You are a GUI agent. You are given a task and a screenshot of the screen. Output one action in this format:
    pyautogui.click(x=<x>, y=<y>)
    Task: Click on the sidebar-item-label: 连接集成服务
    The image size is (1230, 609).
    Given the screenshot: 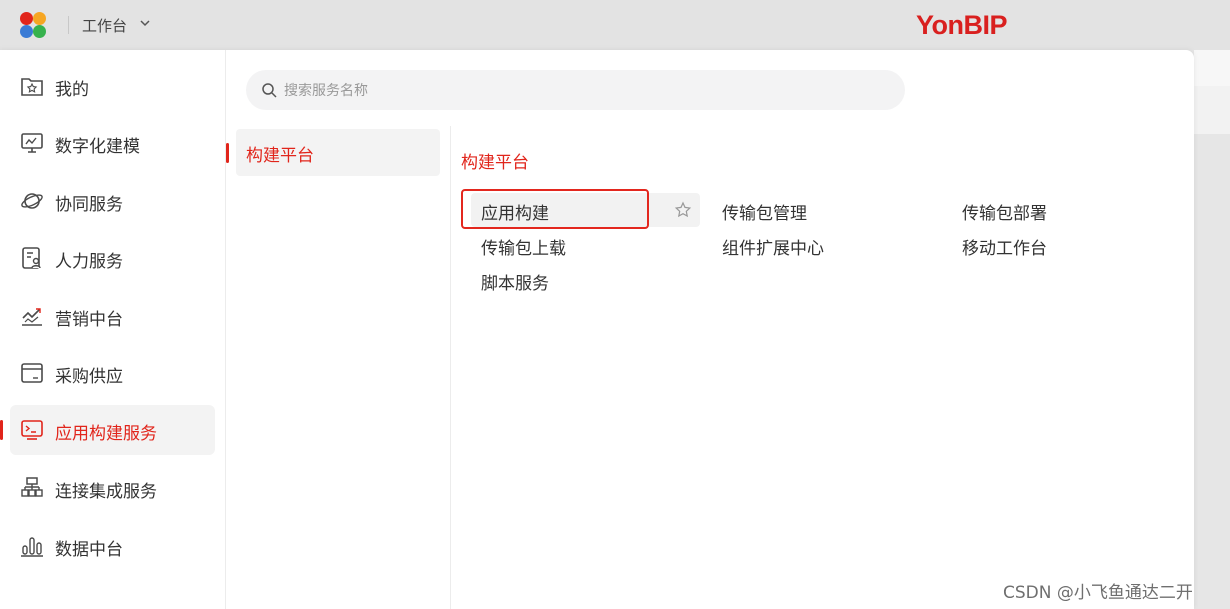 What is the action you would take?
    pyautogui.click(x=106, y=492)
    